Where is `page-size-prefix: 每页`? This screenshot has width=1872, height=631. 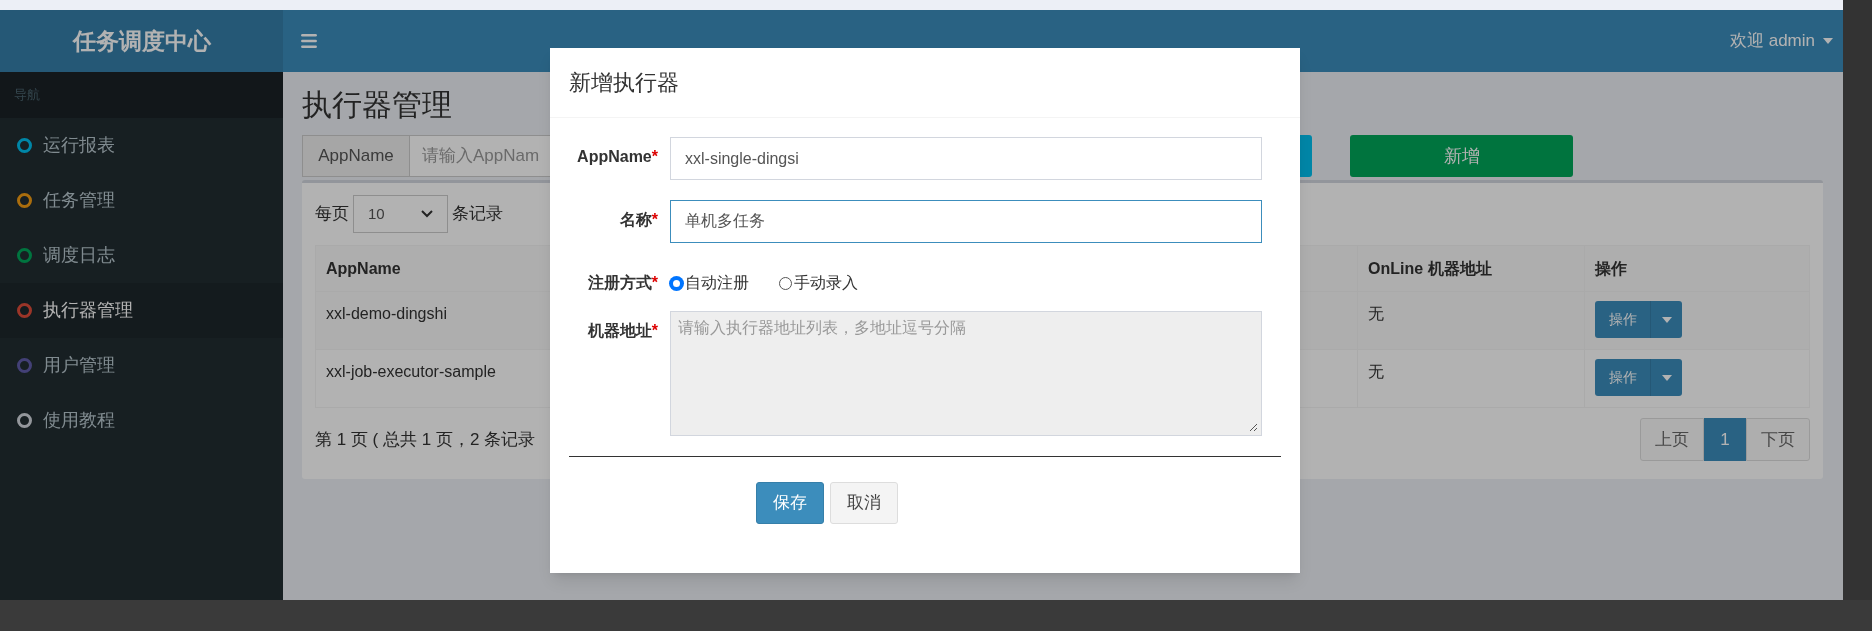
page-size-prefix: 每页 is located at coordinates (332, 214).